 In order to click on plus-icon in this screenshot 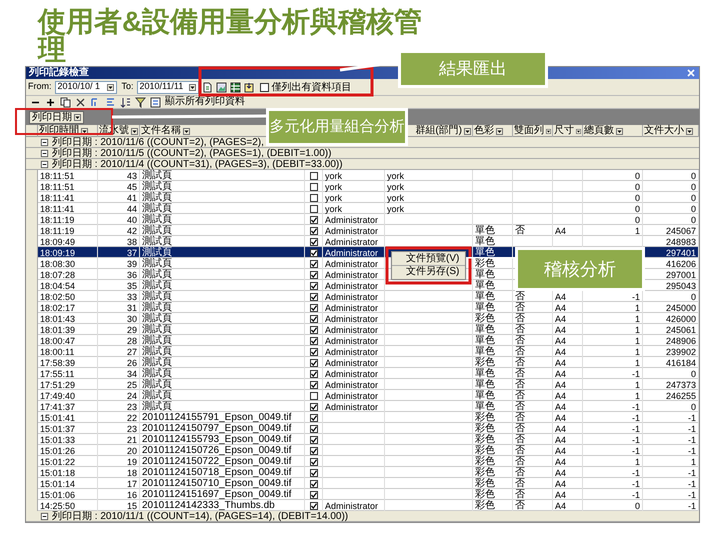, I will do `click(50, 102)`.